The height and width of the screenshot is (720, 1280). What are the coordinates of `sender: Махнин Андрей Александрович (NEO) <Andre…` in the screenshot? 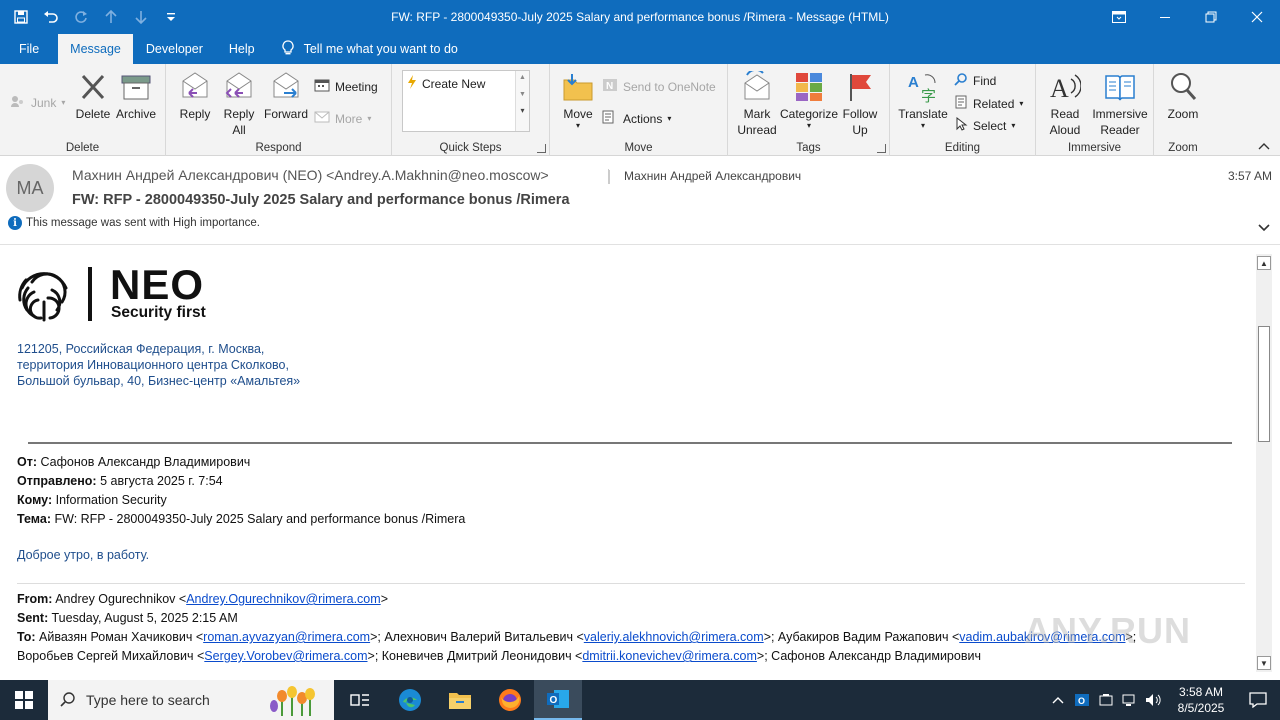 It's located at (310, 175).